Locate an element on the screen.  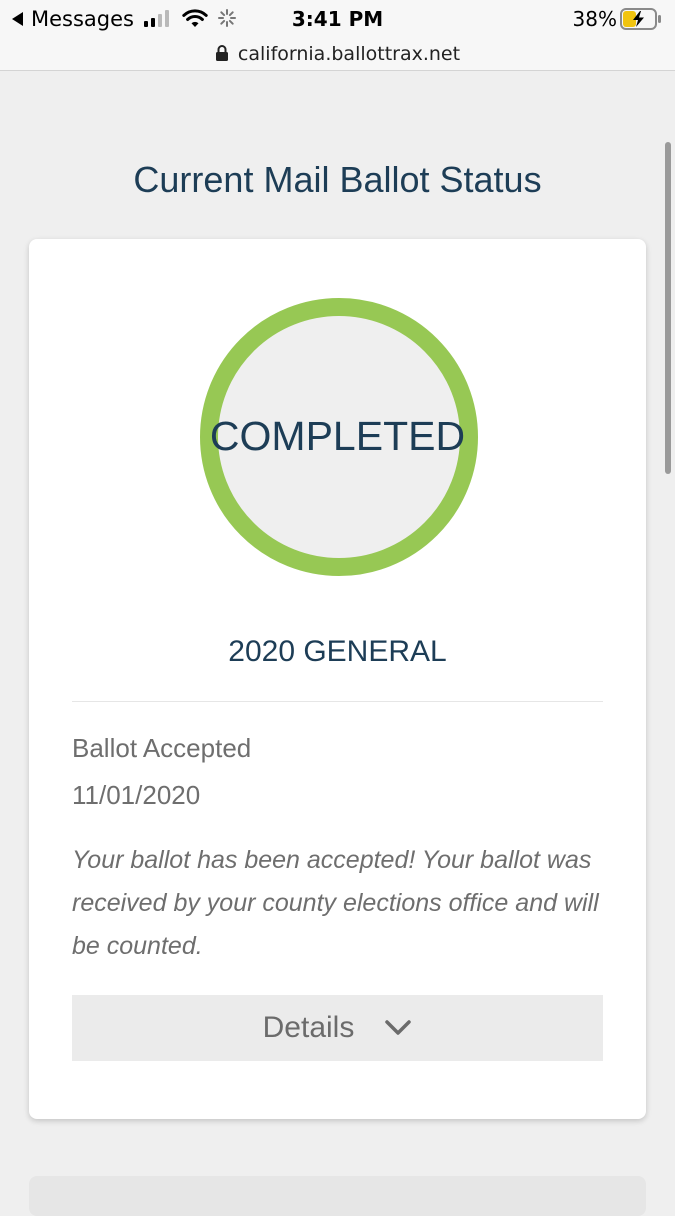
ballot-status-text: COMPLETED is located at coordinates (337, 436).